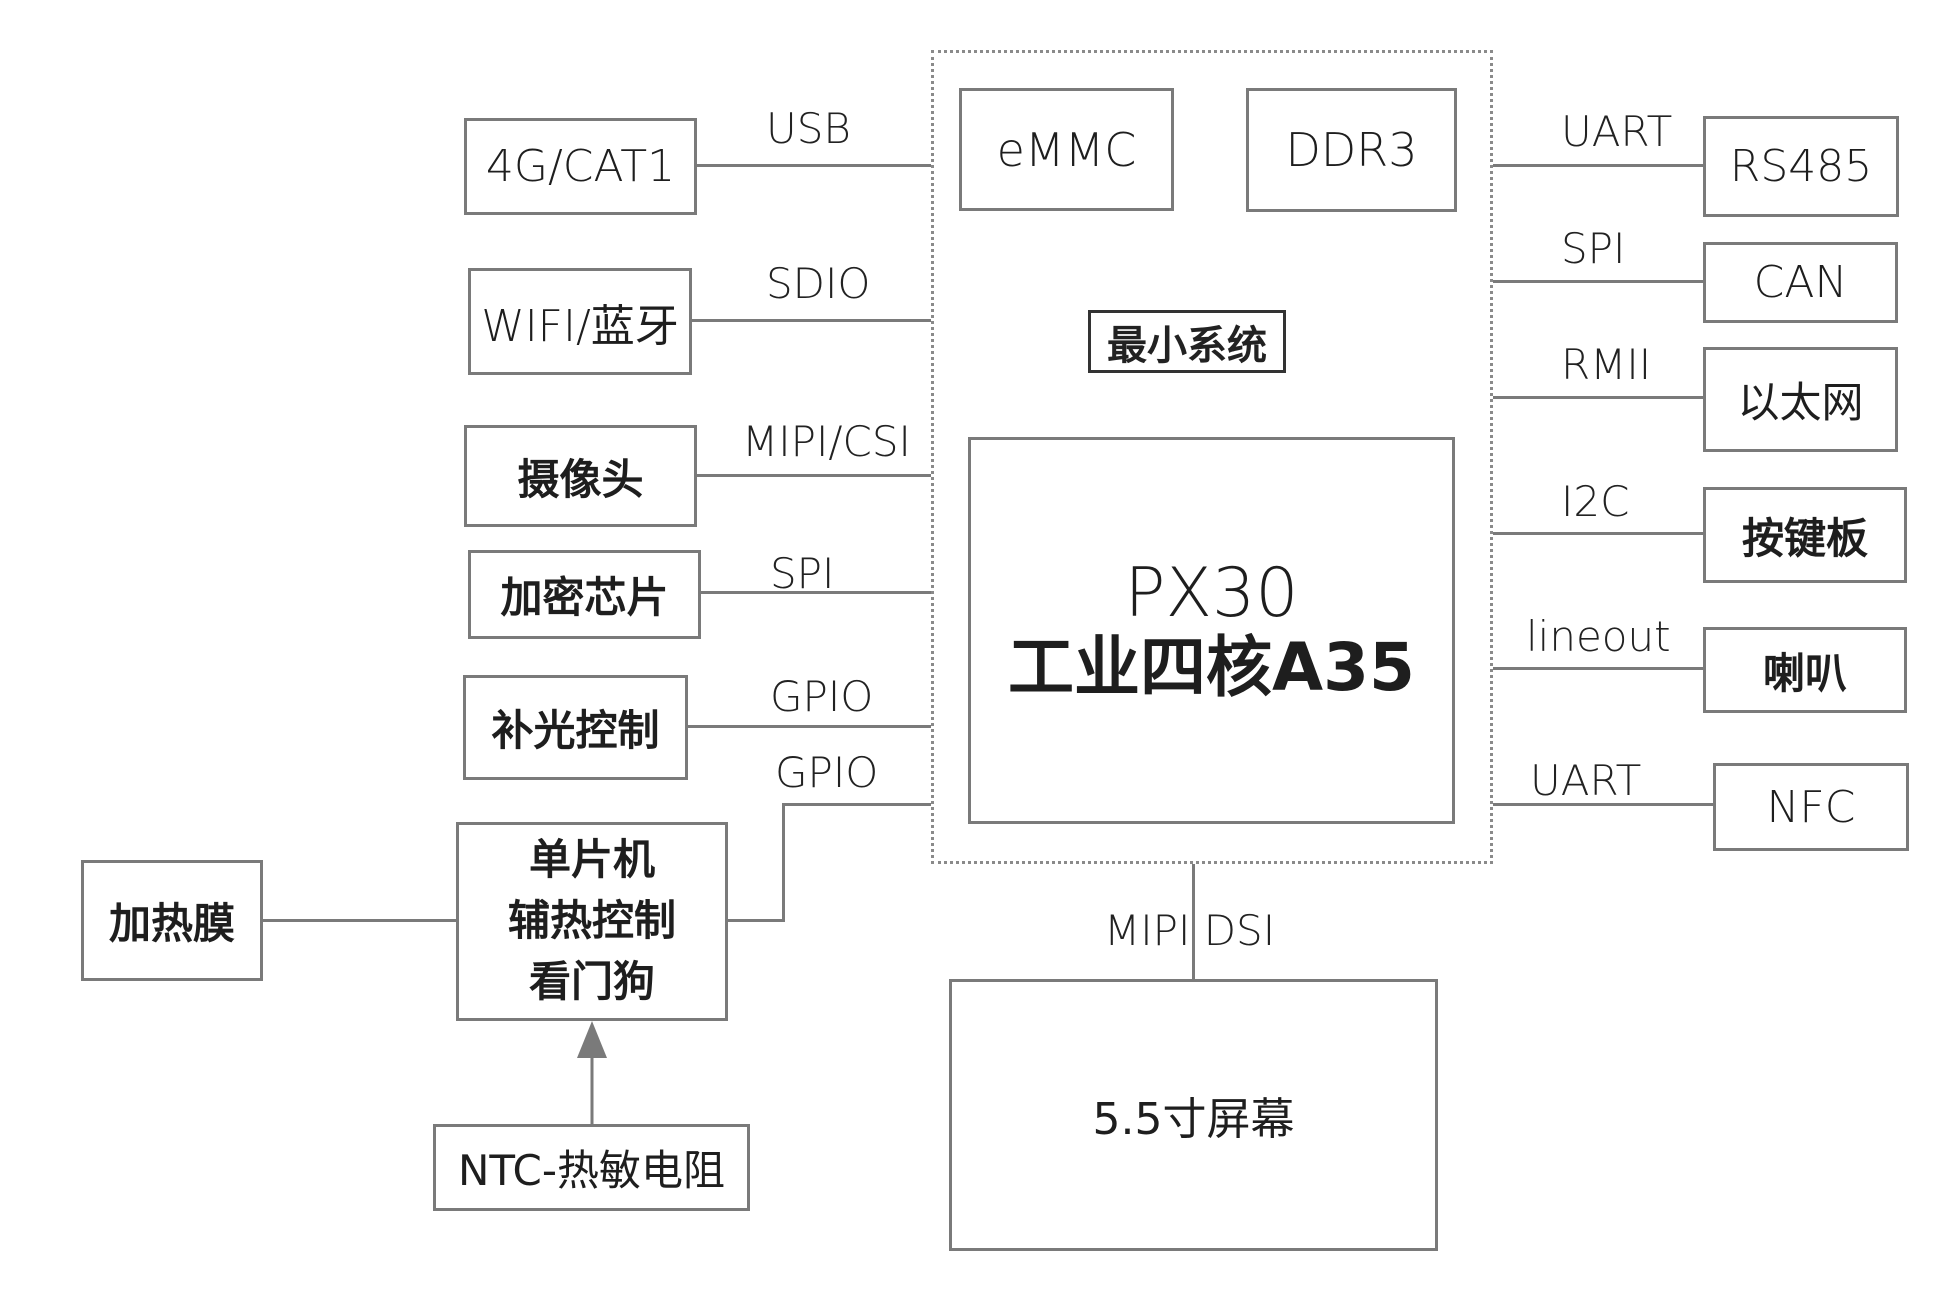 The width and height of the screenshot is (1960, 1294). What do you see at coordinates (1598, 668) in the screenshot?
I see `lineout-connector` at bounding box center [1598, 668].